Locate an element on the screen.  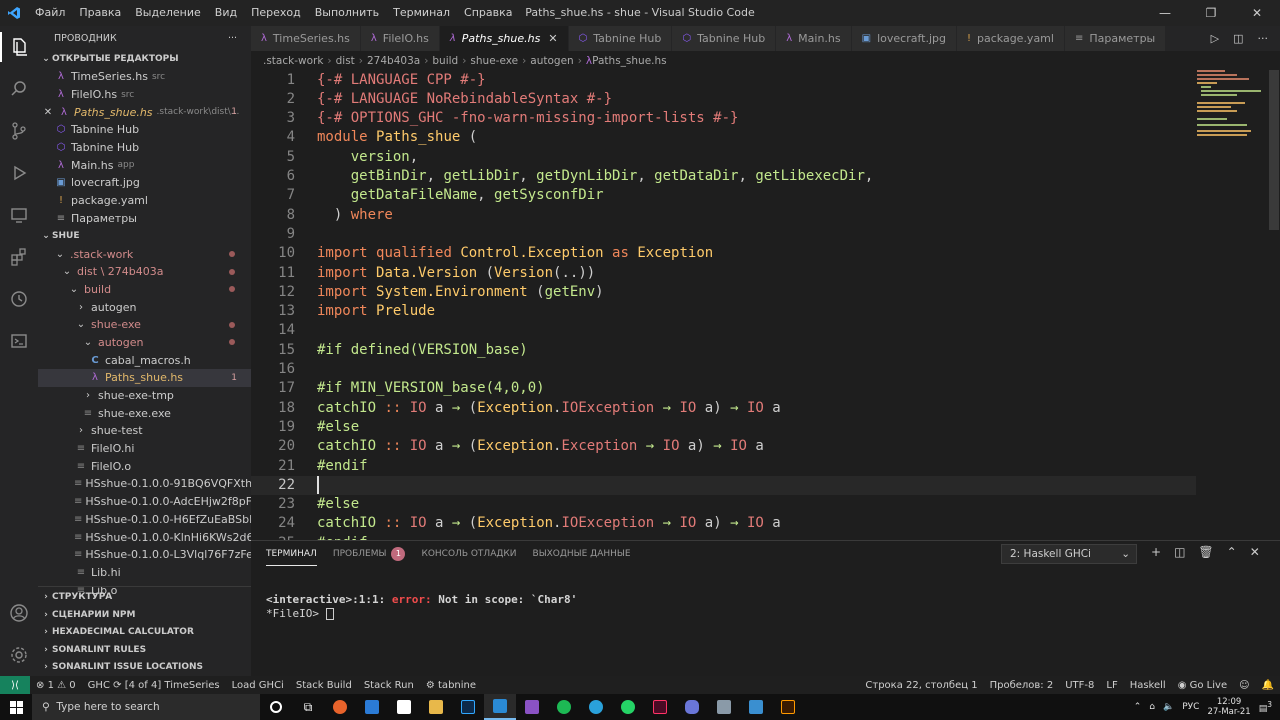
panel-tab: ПРОБЛЕМЫ 1 is located at coordinates (369, 554).